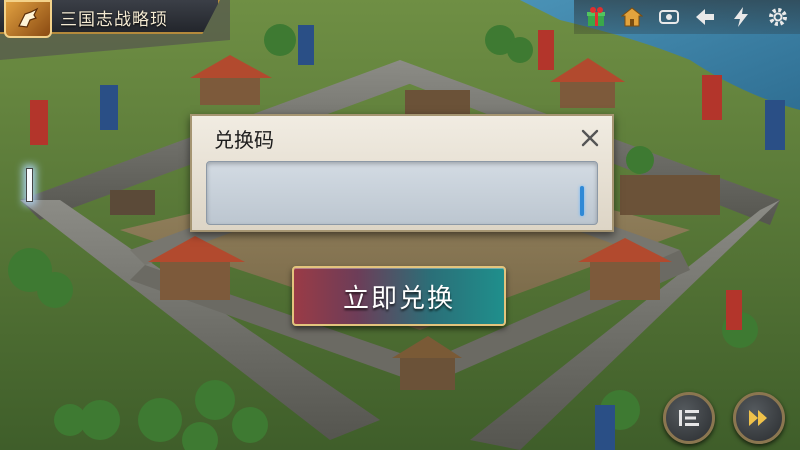 The width and height of the screenshot is (800, 450). What do you see at coordinates (705, 17) in the screenshot?
I see `back-arrow-icon` at bounding box center [705, 17].